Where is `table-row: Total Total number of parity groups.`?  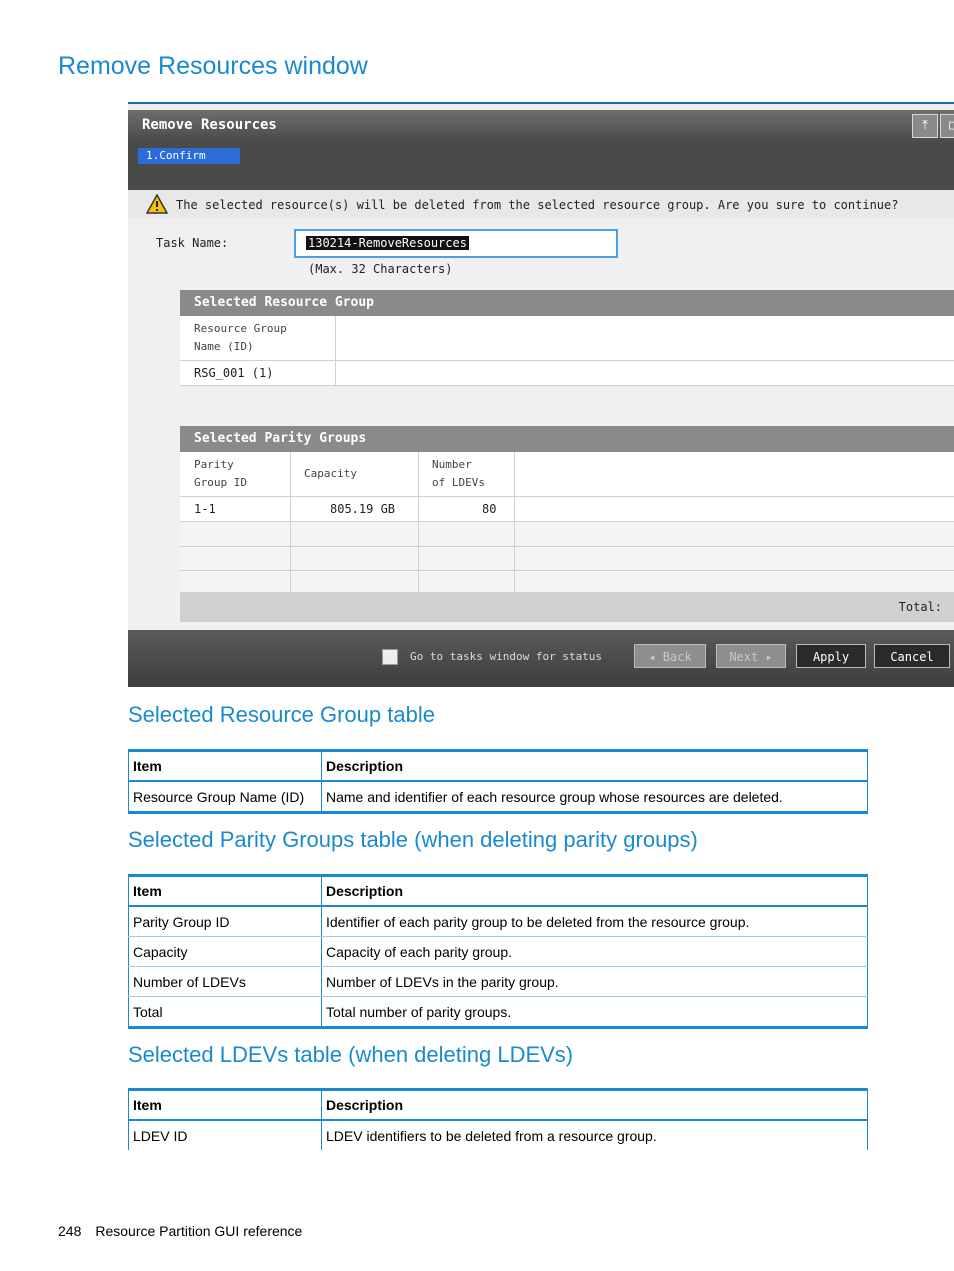 table-row: Total Total number of parity groups. is located at coordinates (498, 1012).